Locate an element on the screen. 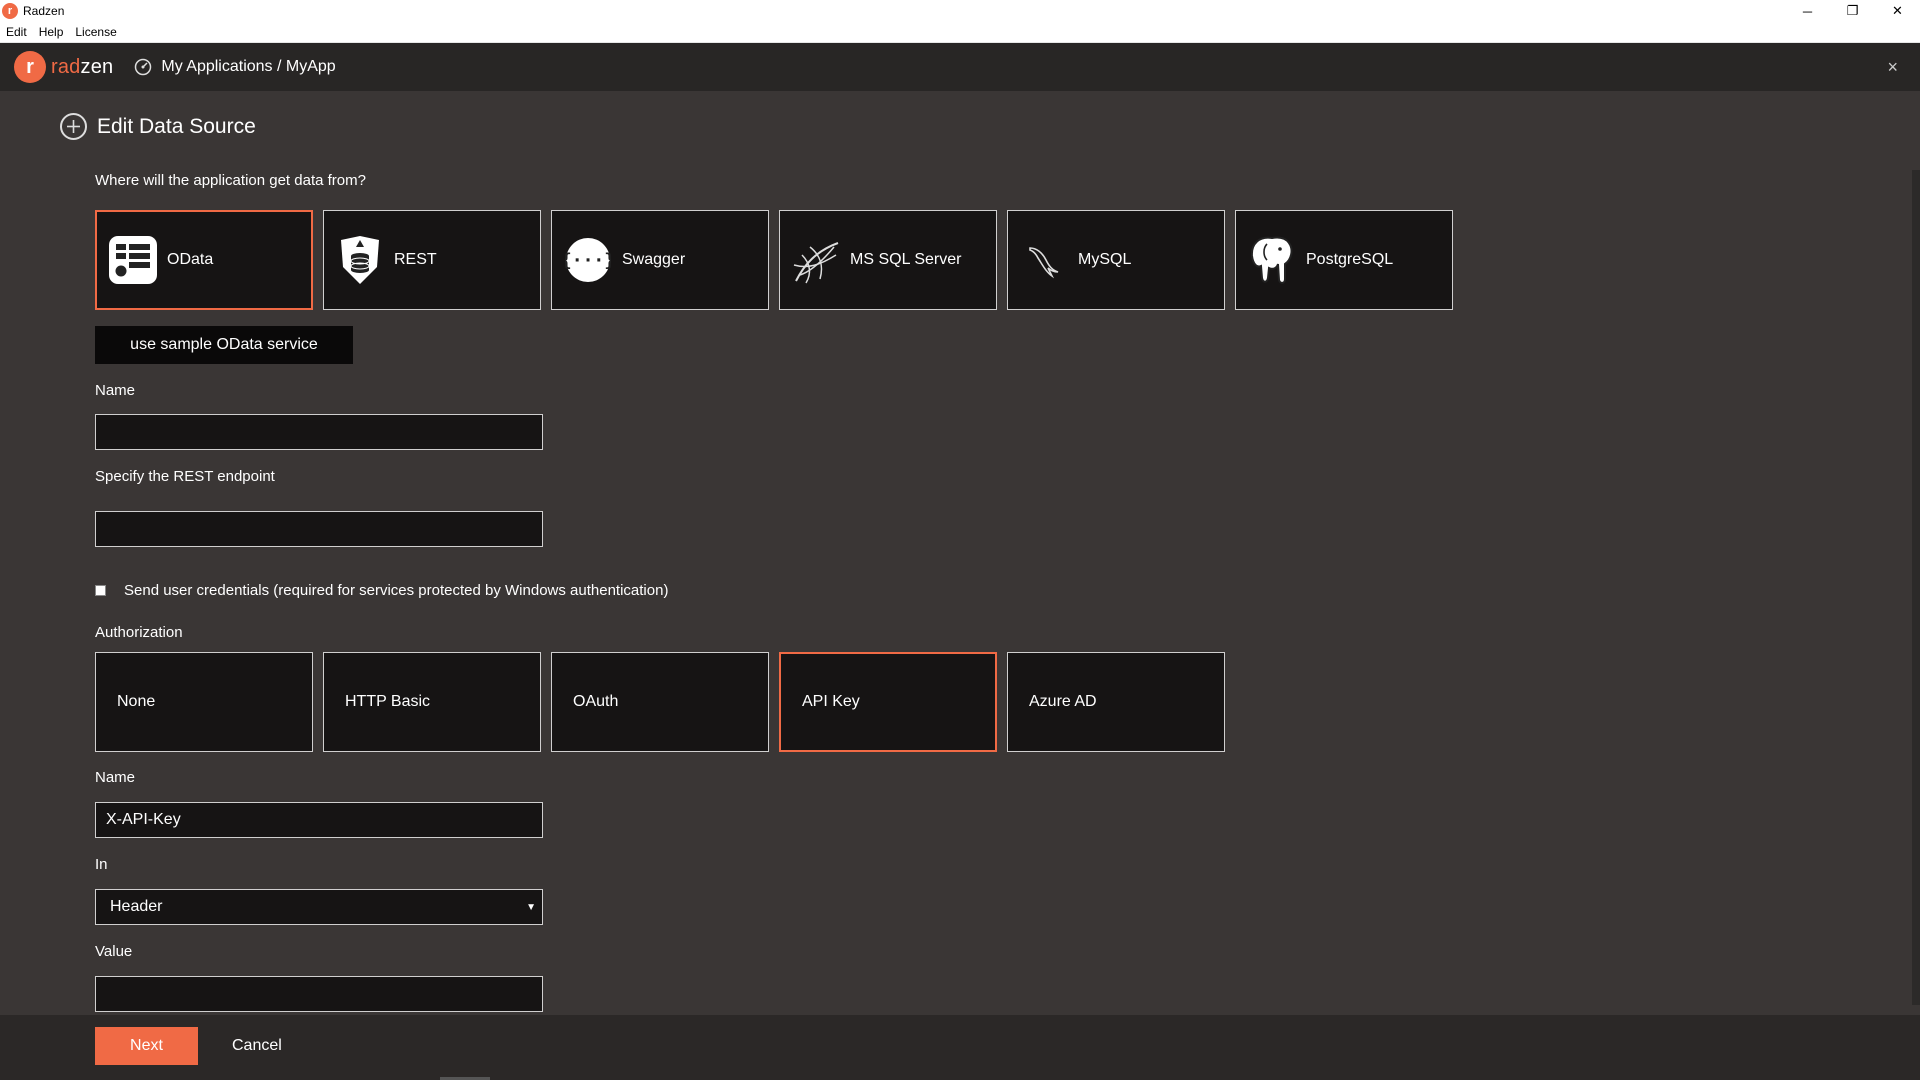 Image resolution: width=1920 pixels, height=1080 pixels. source-tile-swagger: {···} Swagger is located at coordinates (660, 260).